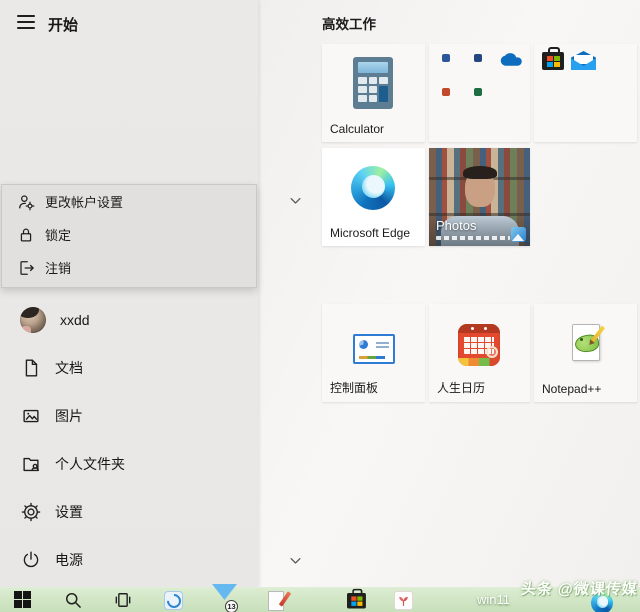 This screenshot has height=612, width=640. What do you see at coordinates (373, 83) in the screenshot?
I see `calculator-icon` at bounding box center [373, 83].